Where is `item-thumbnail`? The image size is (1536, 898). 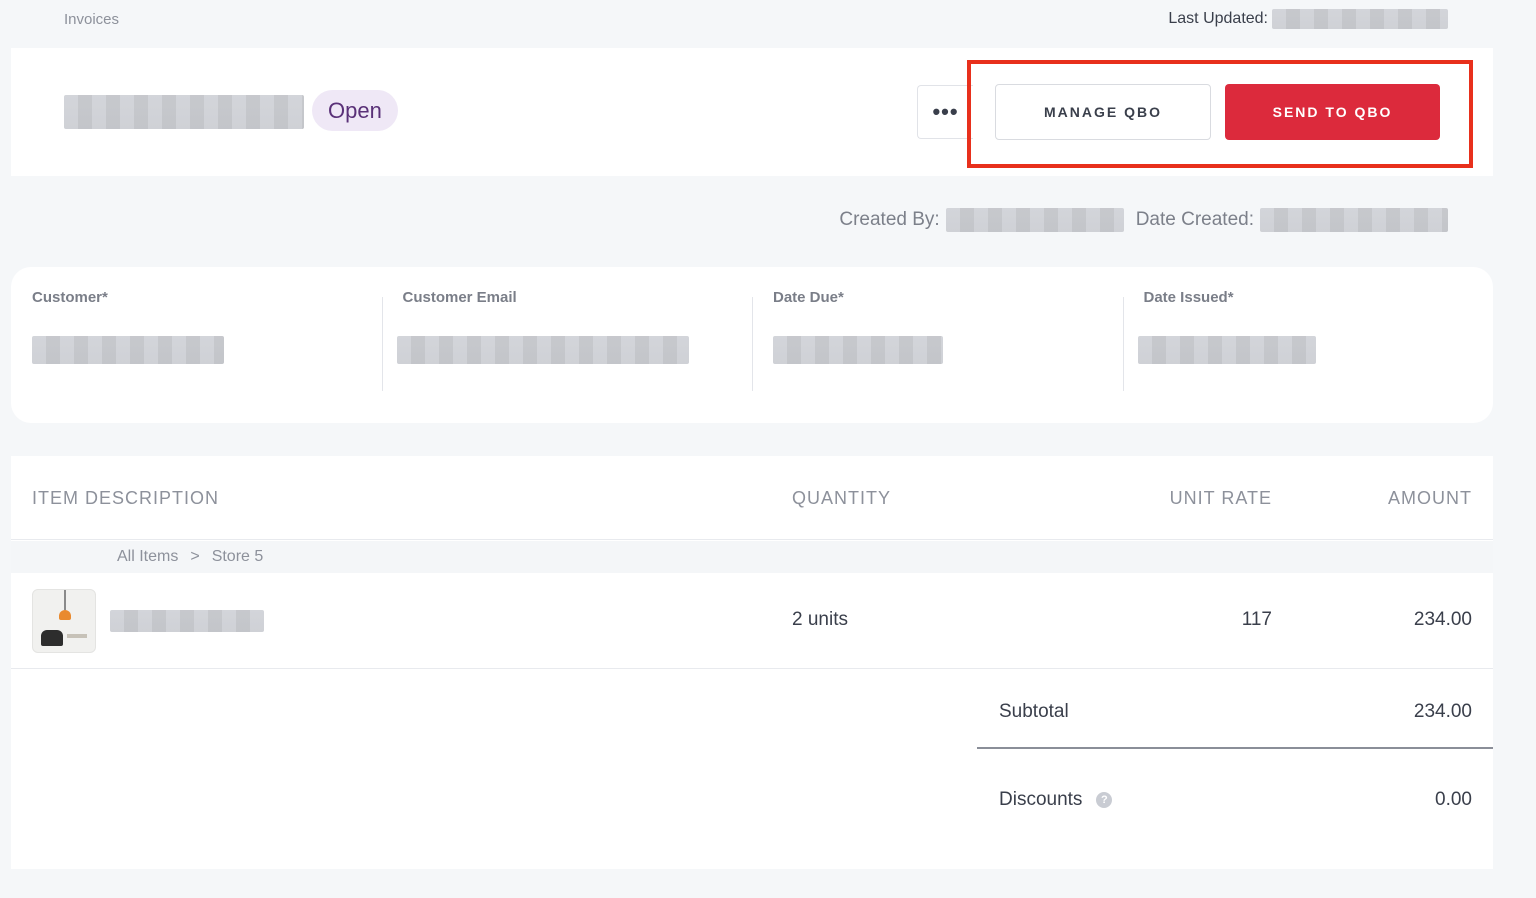
item-thumbnail is located at coordinates (64, 621).